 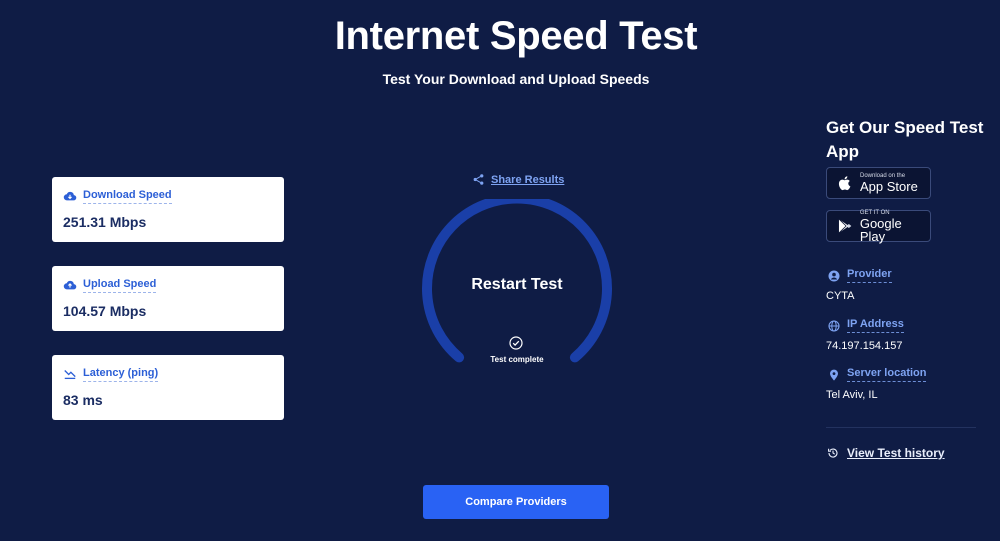 What do you see at coordinates (889, 186) in the screenshot?
I see `app-store-text: App Store` at bounding box center [889, 186].